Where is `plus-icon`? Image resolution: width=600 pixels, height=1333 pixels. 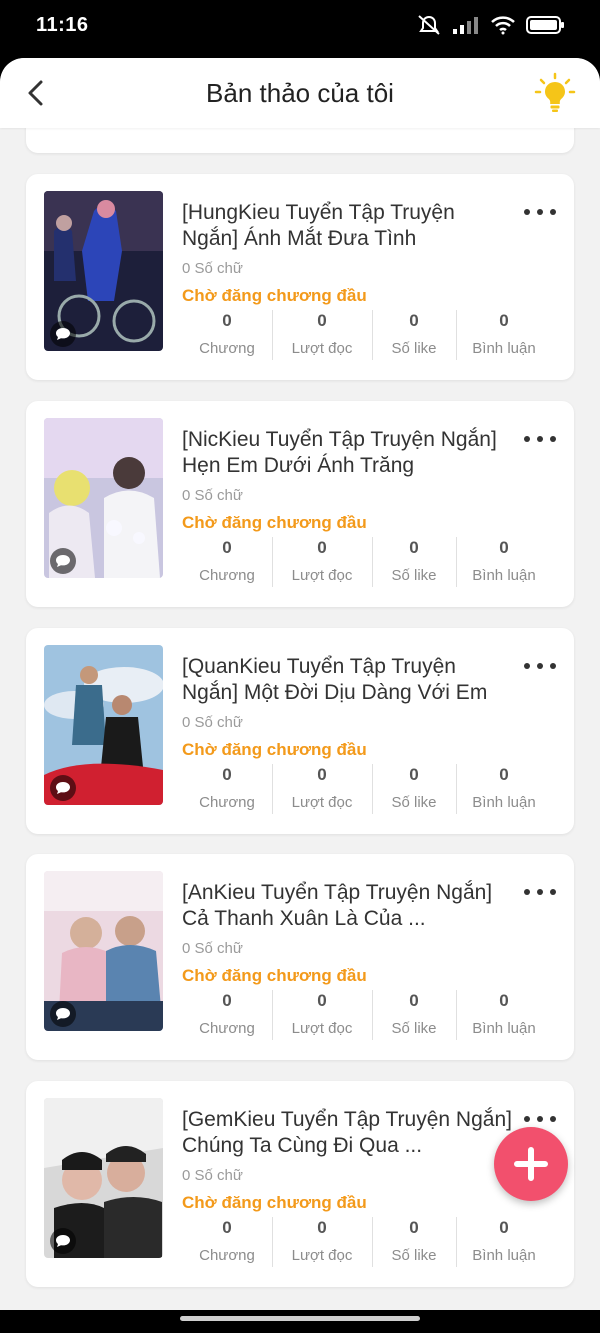 plus-icon is located at coordinates (531, 1164).